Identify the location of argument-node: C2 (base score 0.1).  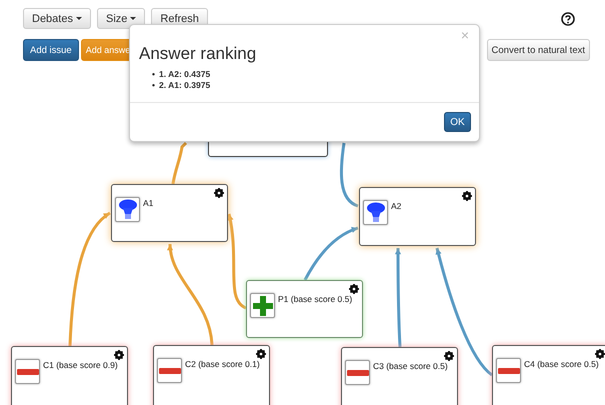
(211, 375).